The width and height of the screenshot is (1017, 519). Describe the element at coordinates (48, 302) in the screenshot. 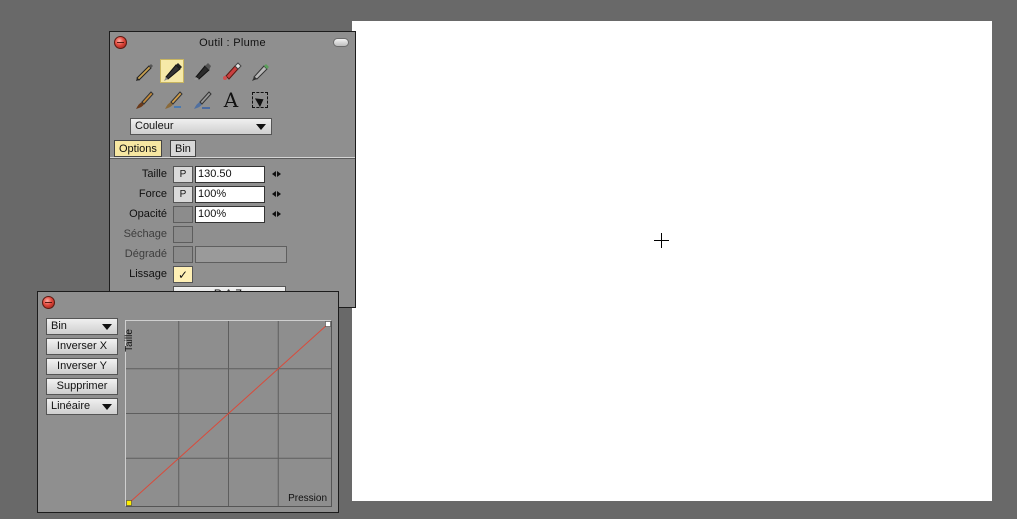

I see `close-button` at that location.